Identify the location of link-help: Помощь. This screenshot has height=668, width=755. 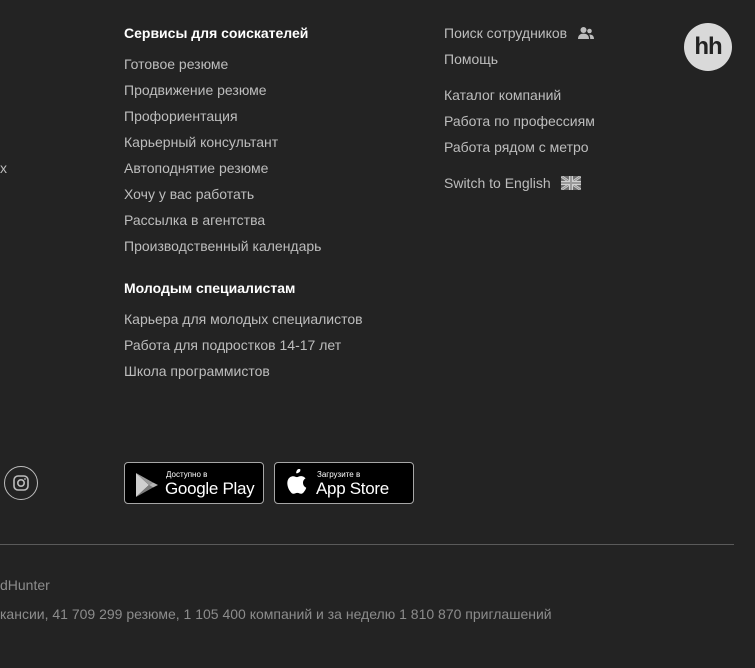
(471, 59).